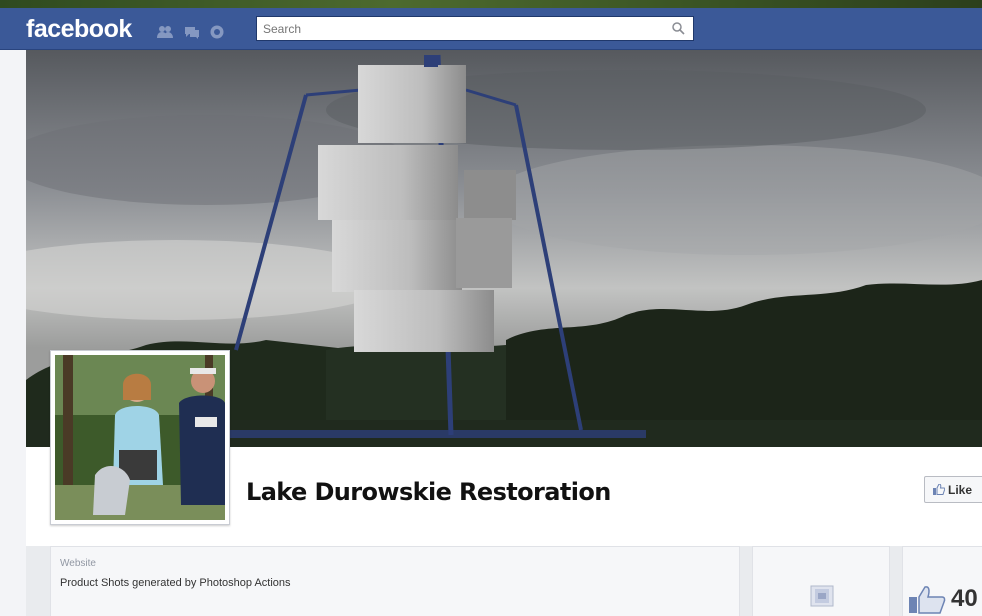  Describe the element at coordinates (964, 598) in the screenshot. I see `likes-count: 40` at that location.